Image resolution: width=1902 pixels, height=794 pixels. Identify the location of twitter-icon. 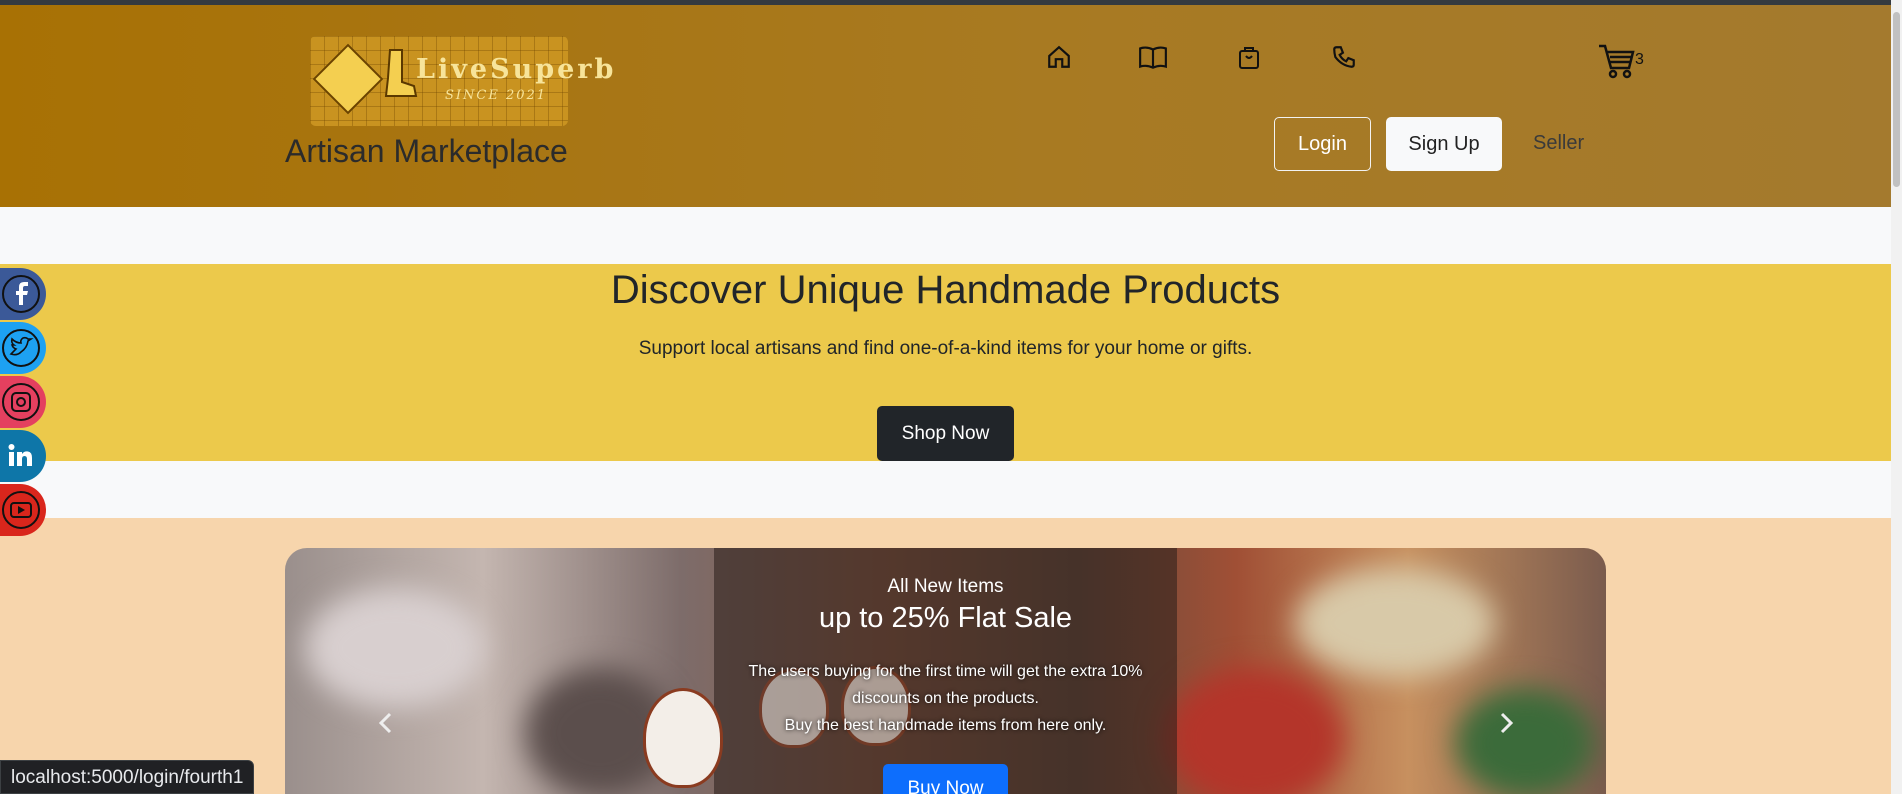
(21, 348).